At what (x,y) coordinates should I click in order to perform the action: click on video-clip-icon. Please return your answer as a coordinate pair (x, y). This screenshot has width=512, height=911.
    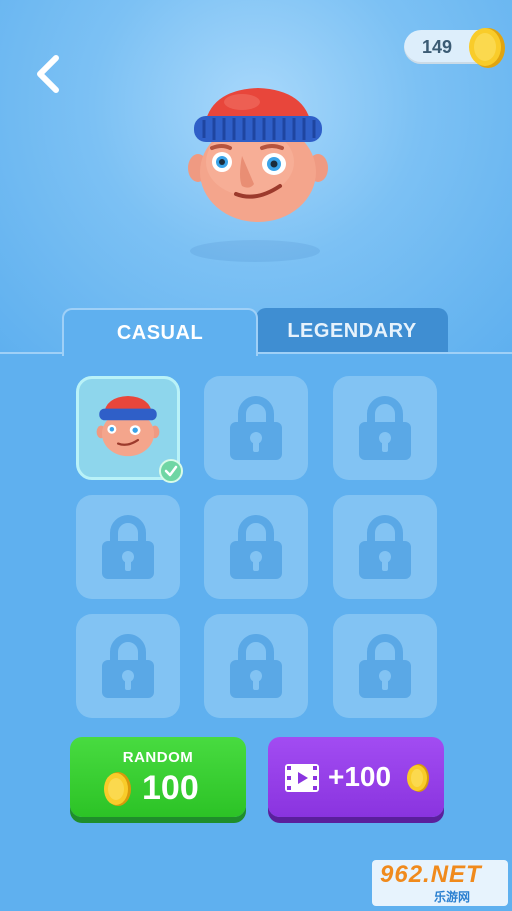
    Looking at the image, I should click on (302, 778).